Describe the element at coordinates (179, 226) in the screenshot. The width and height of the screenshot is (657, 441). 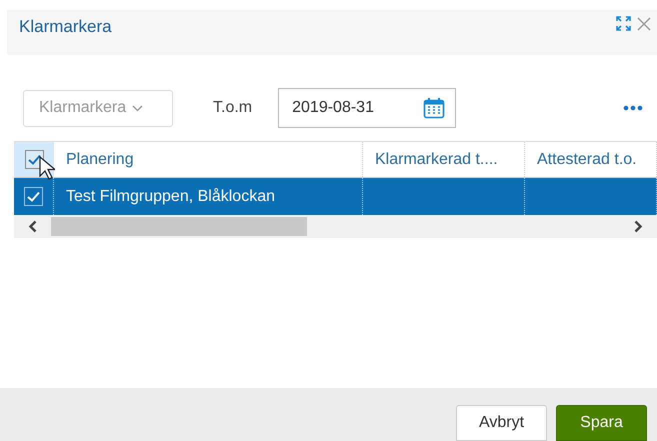
I see `scrollbar-thumb` at that location.